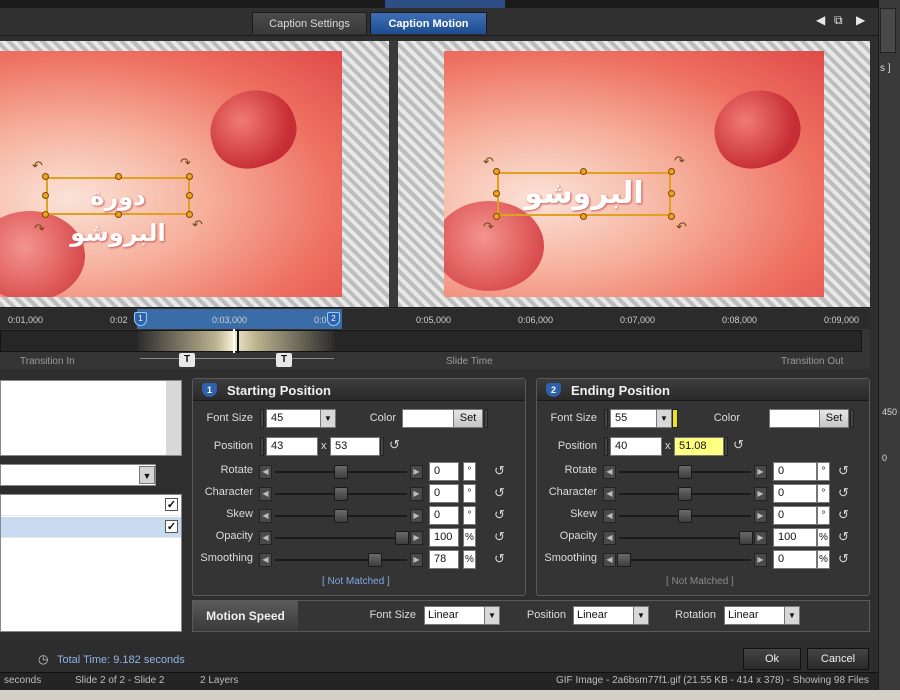 The width and height of the screenshot is (900, 700). Describe the element at coordinates (636, 446) in the screenshot. I see `position-x-input: 40` at that location.